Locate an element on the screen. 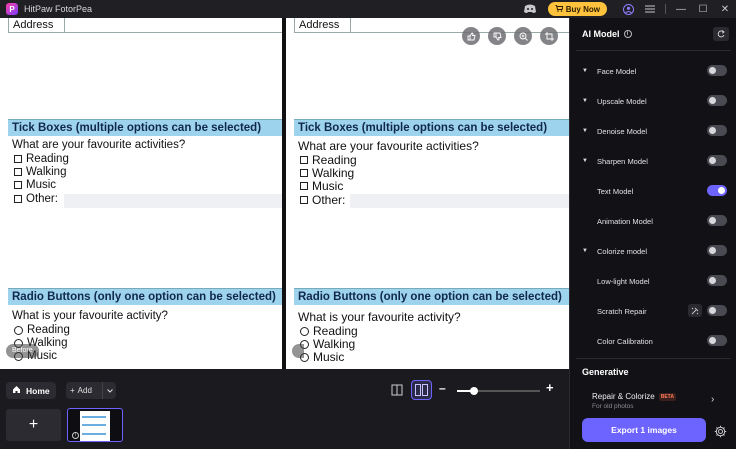 Image resolution: width=736 pixels, height=449 pixels. split-view-icon is located at coordinates (421, 390).